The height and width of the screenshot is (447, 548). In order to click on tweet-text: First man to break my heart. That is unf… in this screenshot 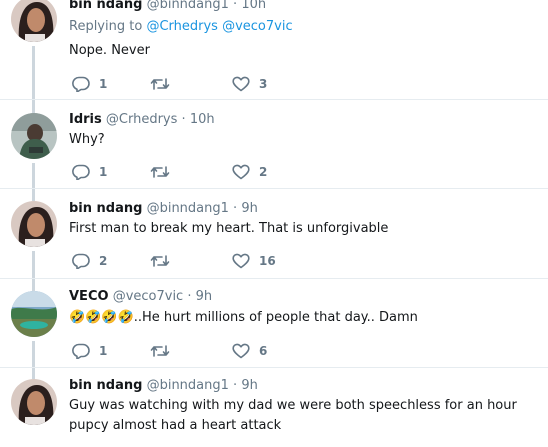, I will do `click(229, 228)`.